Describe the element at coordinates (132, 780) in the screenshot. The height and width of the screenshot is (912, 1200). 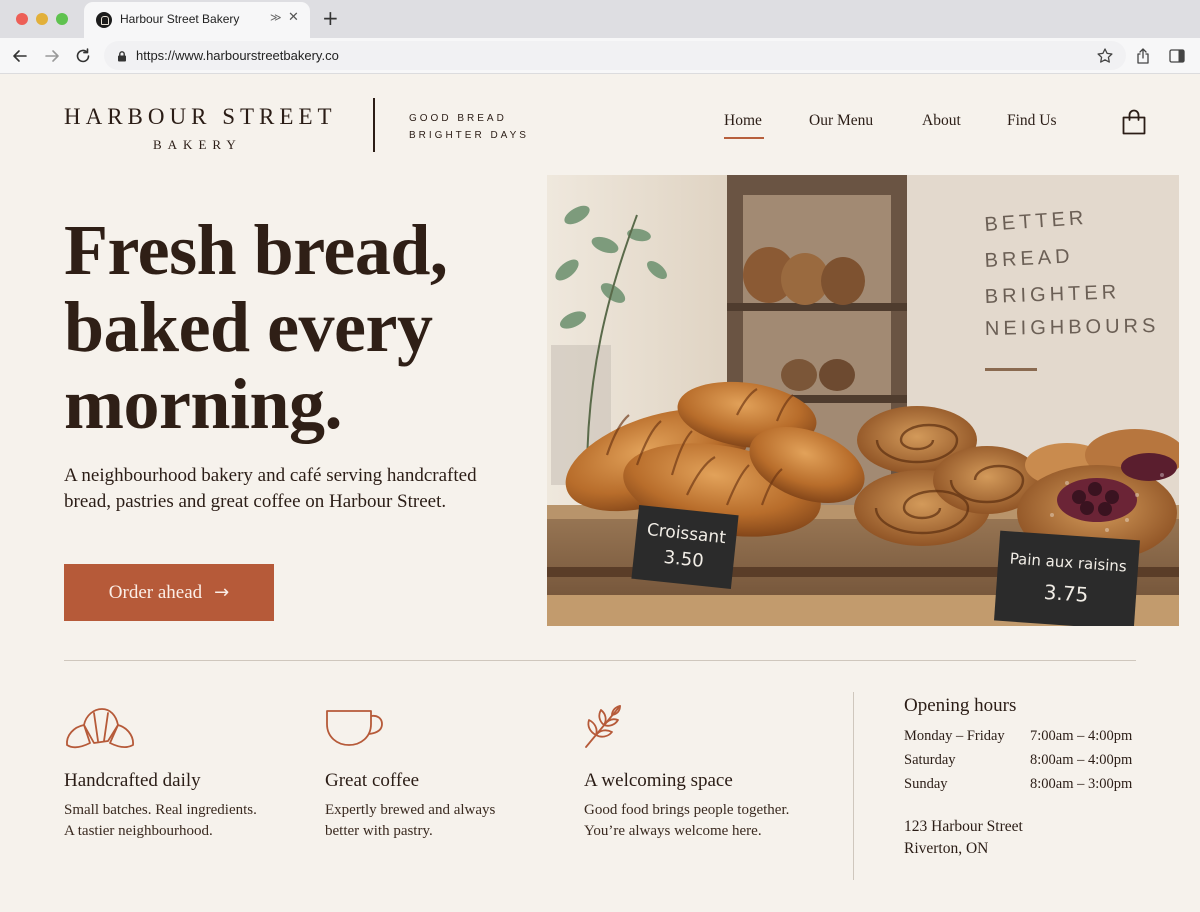
I see `feature-title-handcrafted: Handcrafted daily` at that location.